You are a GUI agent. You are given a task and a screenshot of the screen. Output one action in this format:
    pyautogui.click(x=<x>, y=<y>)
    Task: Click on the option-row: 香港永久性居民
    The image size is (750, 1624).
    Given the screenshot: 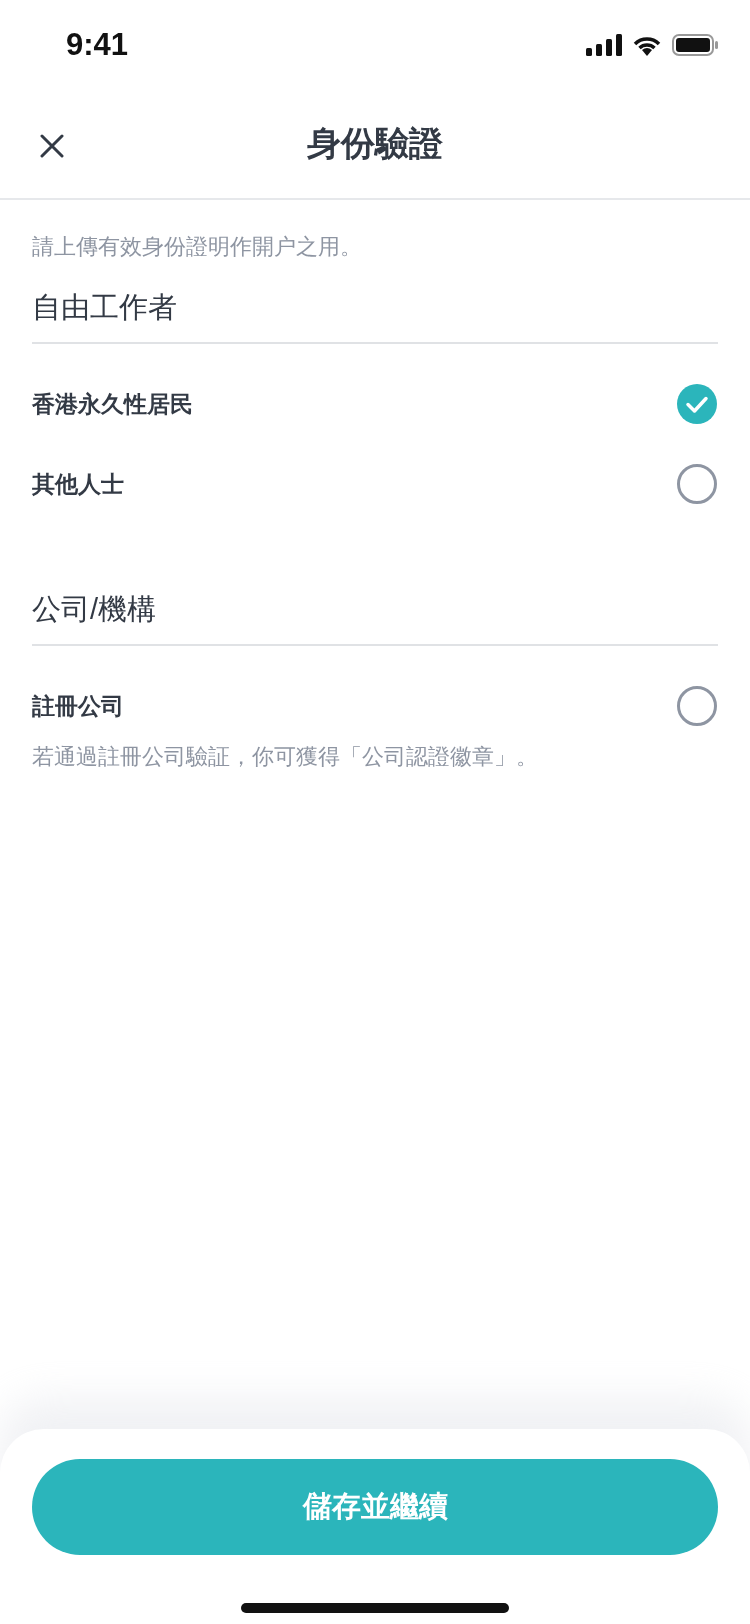 What is the action you would take?
    pyautogui.click(x=375, y=404)
    